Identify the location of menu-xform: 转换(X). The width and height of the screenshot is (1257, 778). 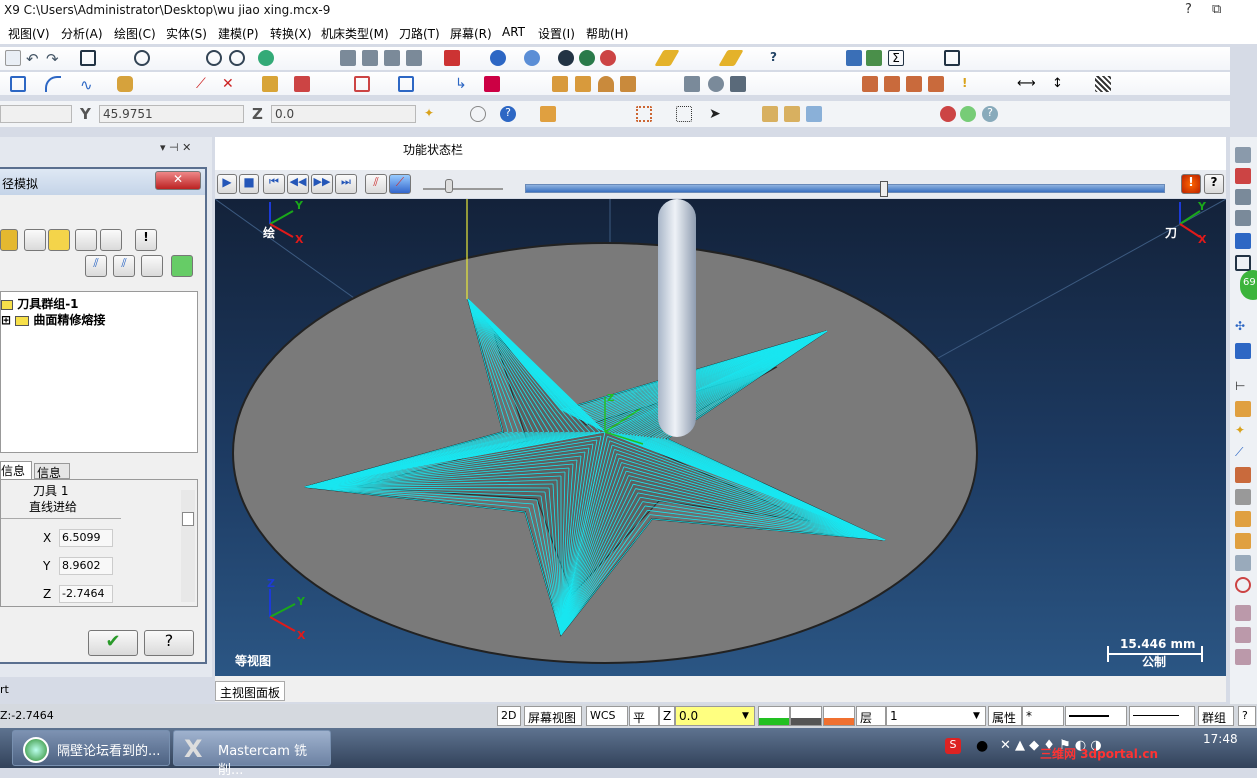
(291, 33).